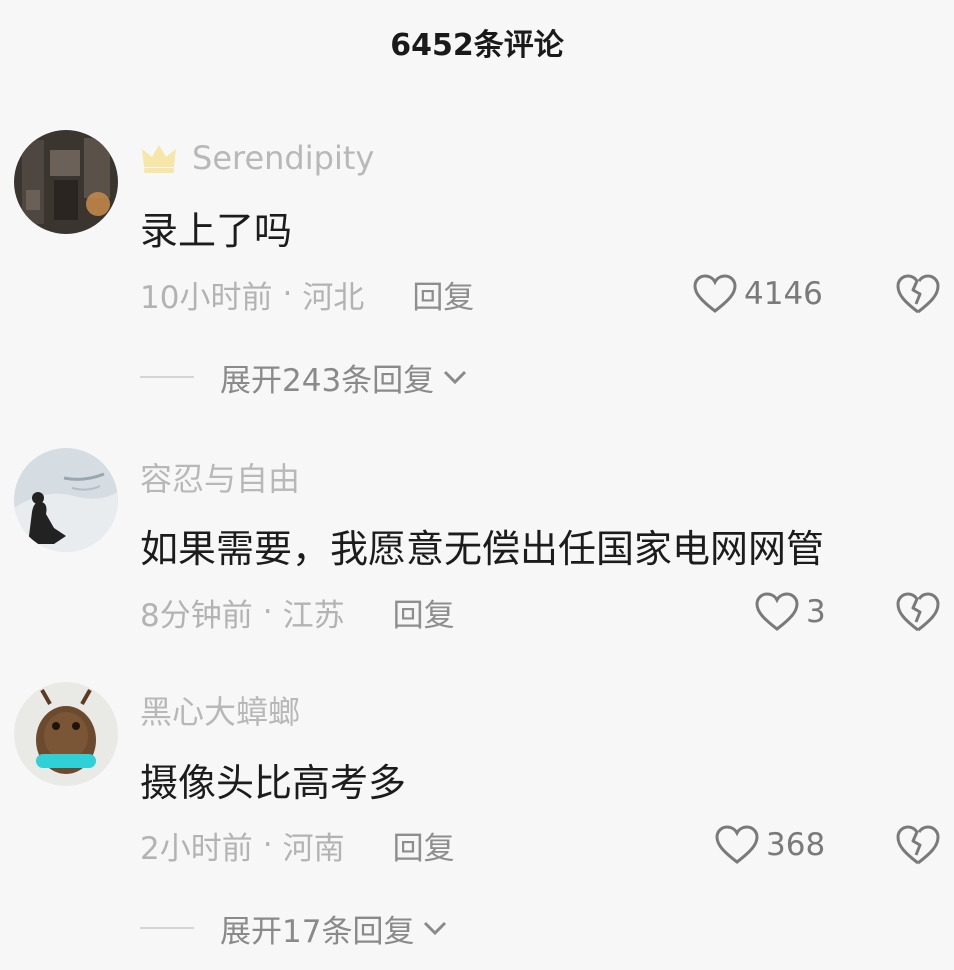 The height and width of the screenshot is (970, 954). Describe the element at coordinates (477, 45) in the screenshot. I see `comment-count-title: 6452条评论` at that location.